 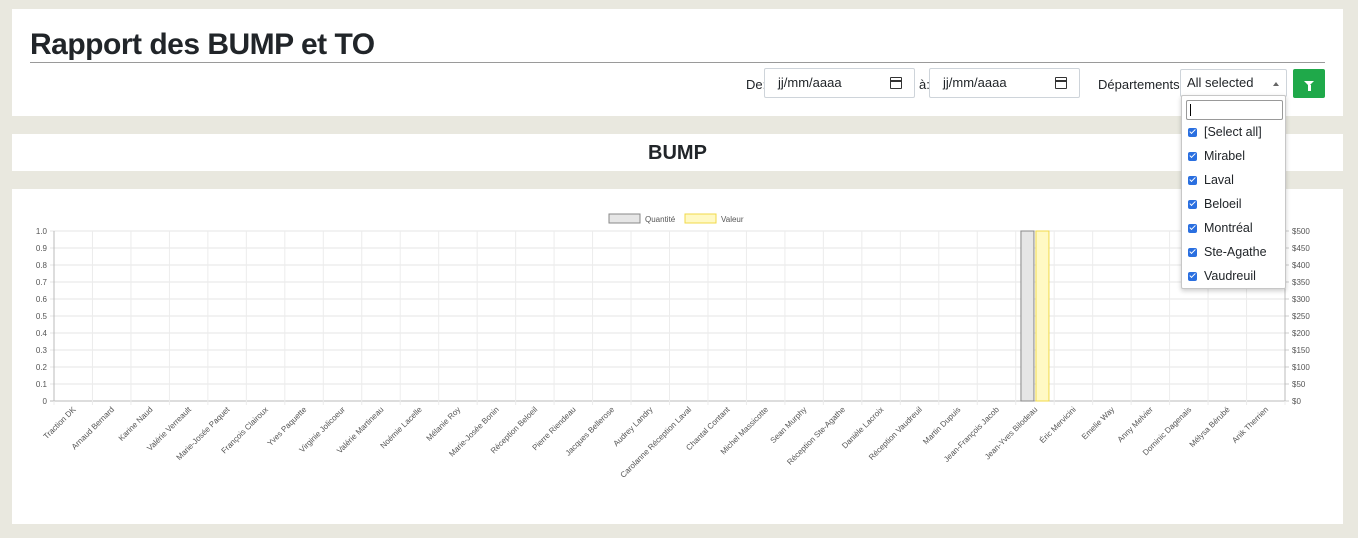 I want to click on from-date-input: jj/mm/aaaa, so click(x=839, y=83).